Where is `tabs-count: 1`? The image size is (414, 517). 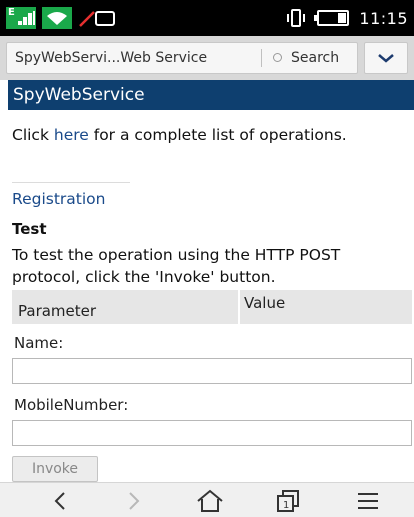 tabs-count: 1 is located at coordinates (286, 505).